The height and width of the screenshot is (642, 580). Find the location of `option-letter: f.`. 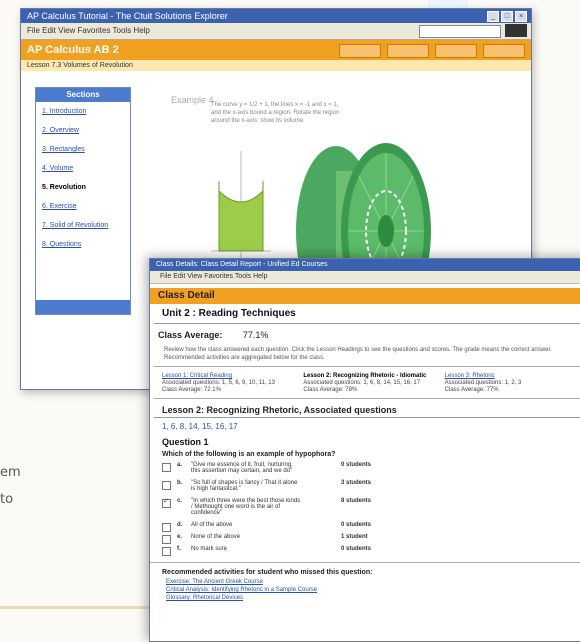

option-letter: f. is located at coordinates (179, 549).